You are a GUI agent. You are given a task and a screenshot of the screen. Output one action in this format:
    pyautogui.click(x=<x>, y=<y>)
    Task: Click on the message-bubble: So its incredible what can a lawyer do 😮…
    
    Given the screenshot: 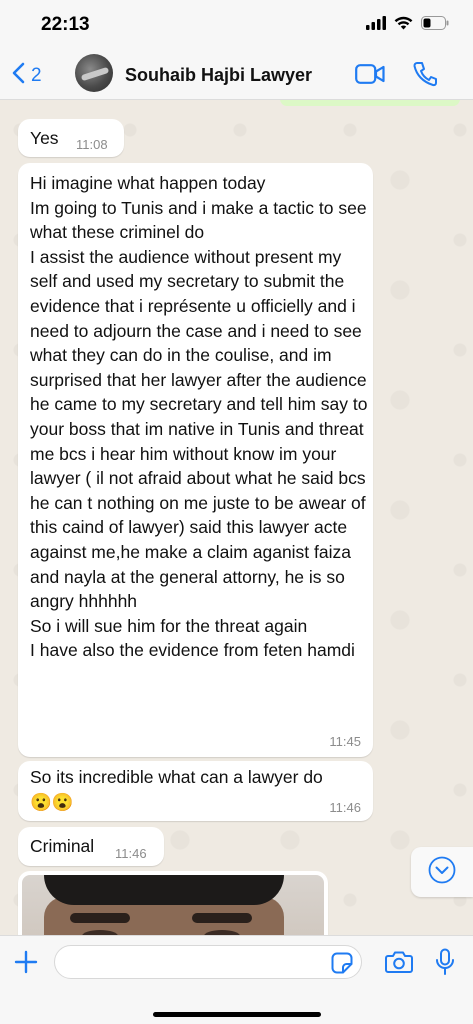 What is the action you would take?
    pyautogui.click(x=195, y=791)
    